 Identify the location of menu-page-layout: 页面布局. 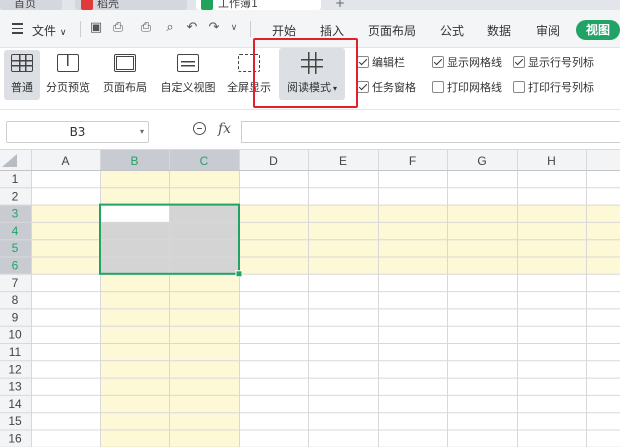
(392, 30).